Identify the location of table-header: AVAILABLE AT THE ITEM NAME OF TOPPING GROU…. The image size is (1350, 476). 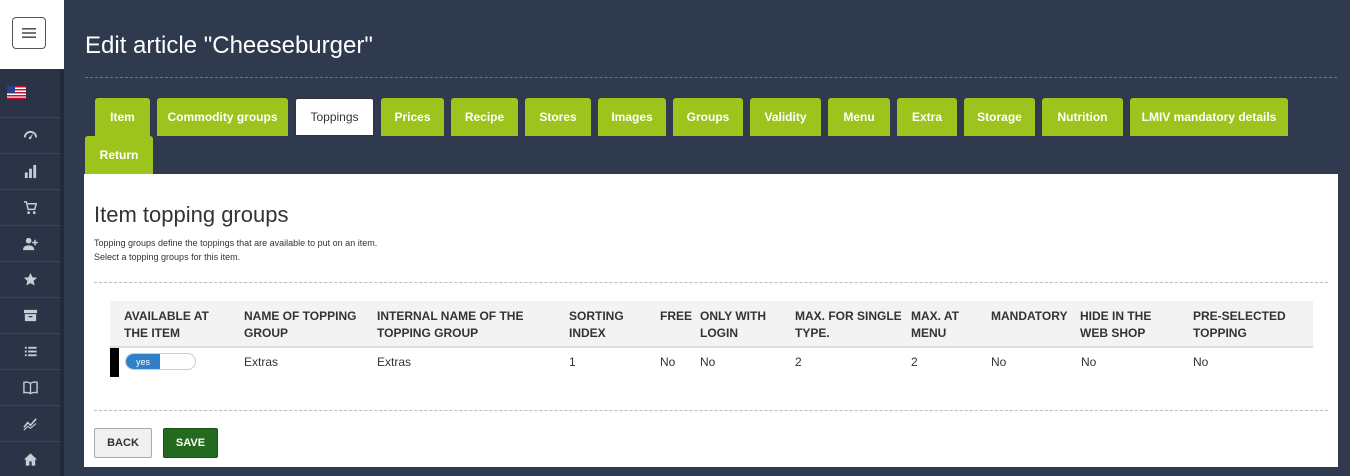
(711, 324).